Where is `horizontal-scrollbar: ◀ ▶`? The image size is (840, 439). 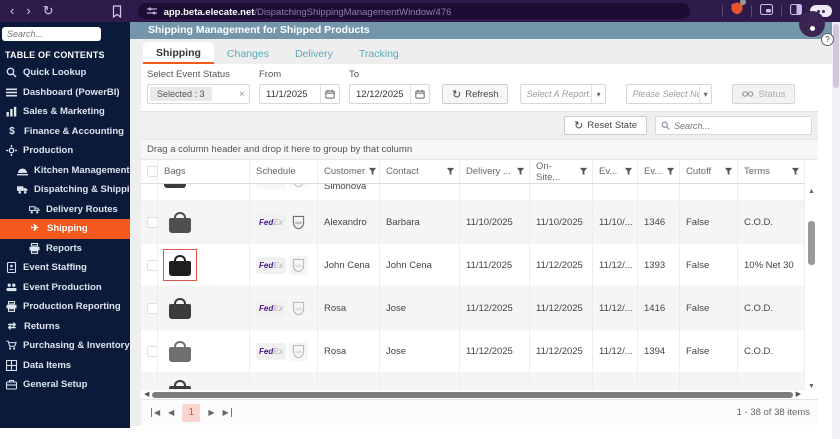 horizontal-scrollbar: ◀ ▶ is located at coordinates (479, 394).